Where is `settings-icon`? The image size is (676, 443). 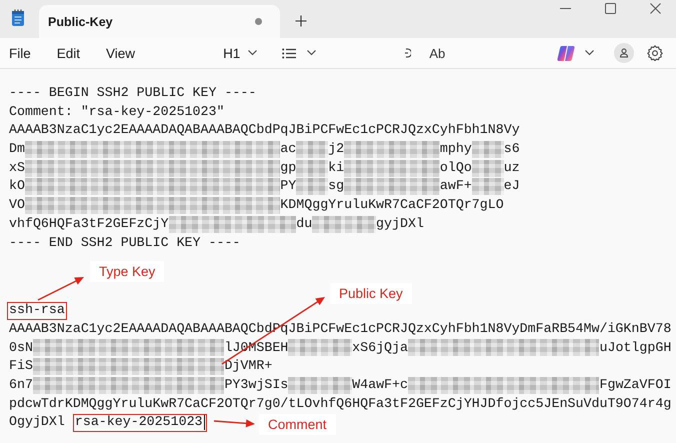
settings-icon is located at coordinates (655, 53).